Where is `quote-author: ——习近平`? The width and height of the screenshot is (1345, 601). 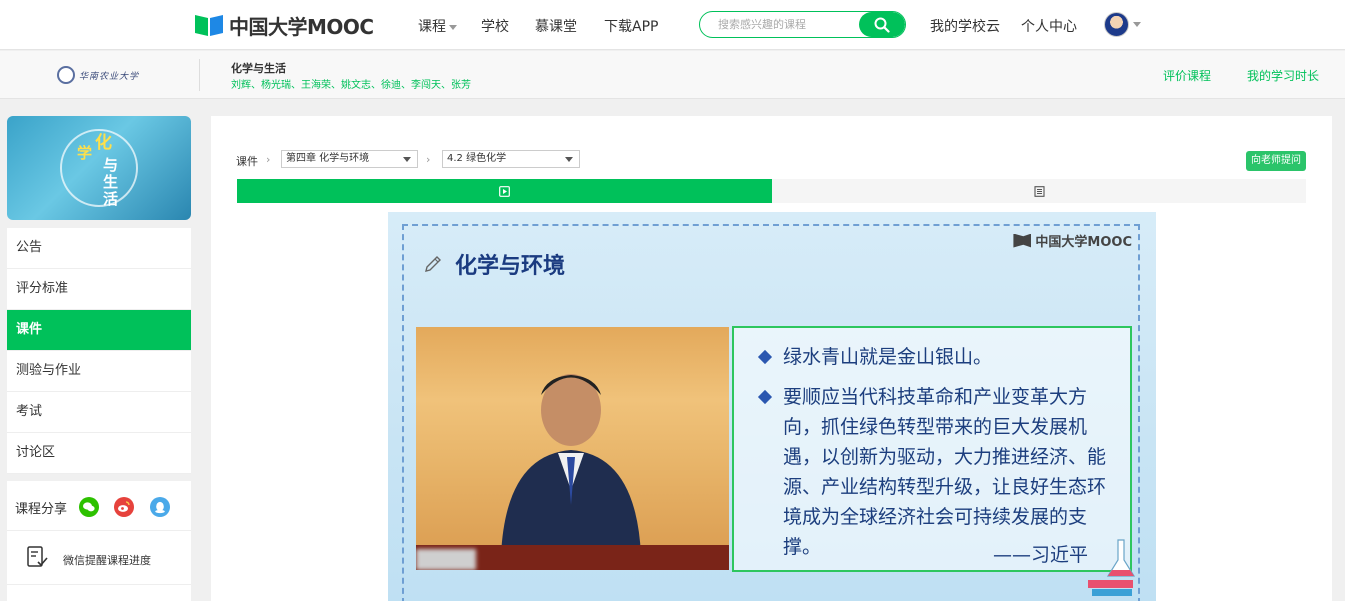 quote-author: ——习近平 is located at coordinates (1041, 555).